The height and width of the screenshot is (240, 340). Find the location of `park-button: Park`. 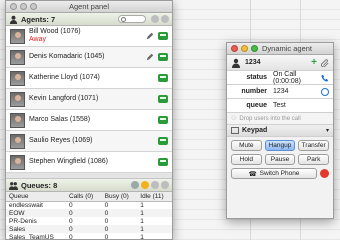

park-button: Park is located at coordinates (313, 159).